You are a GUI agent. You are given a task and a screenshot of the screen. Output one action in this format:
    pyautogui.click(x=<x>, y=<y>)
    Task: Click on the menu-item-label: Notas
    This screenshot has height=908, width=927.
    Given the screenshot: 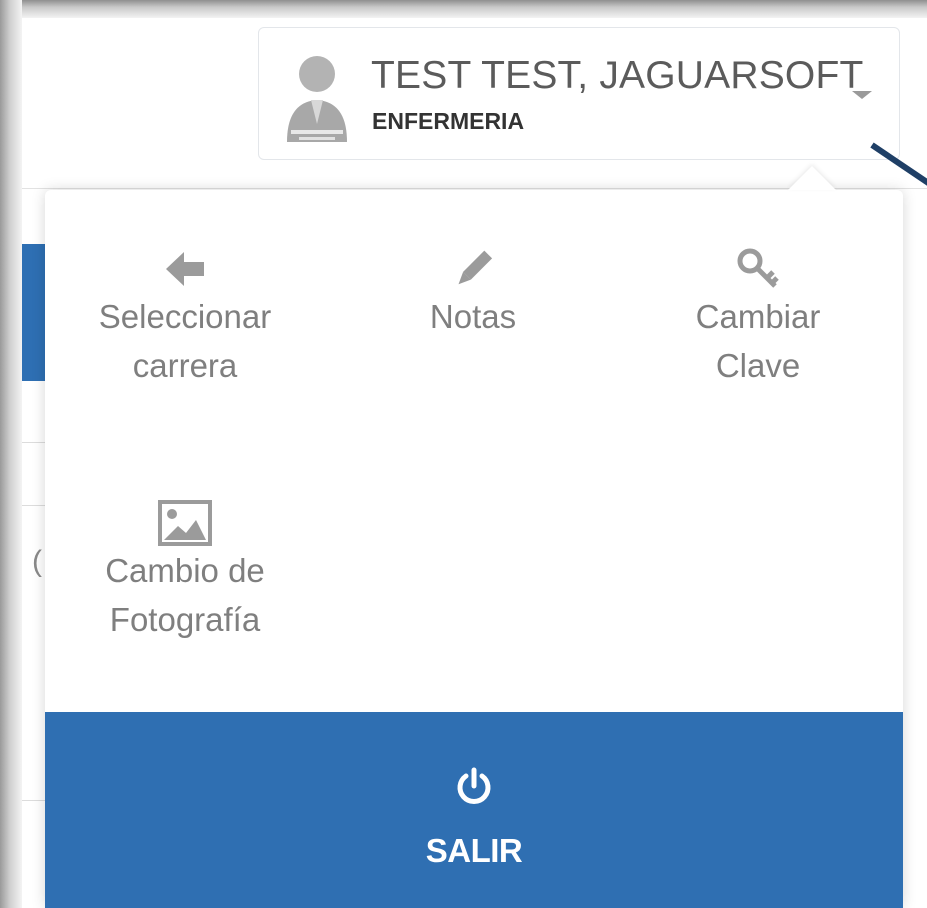 What is the action you would take?
    pyautogui.click(x=473, y=316)
    